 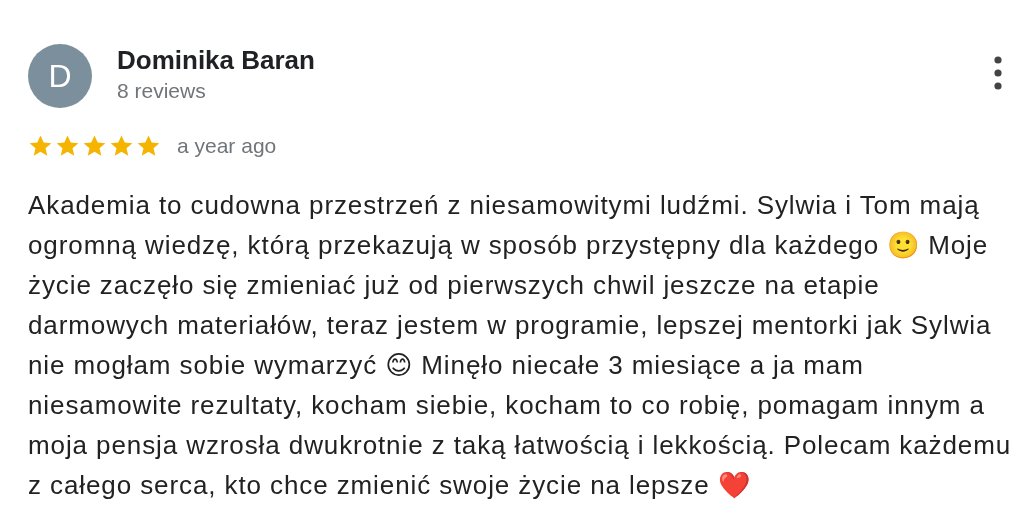 I want to click on author-name: Dominika Baran, so click(x=216, y=60).